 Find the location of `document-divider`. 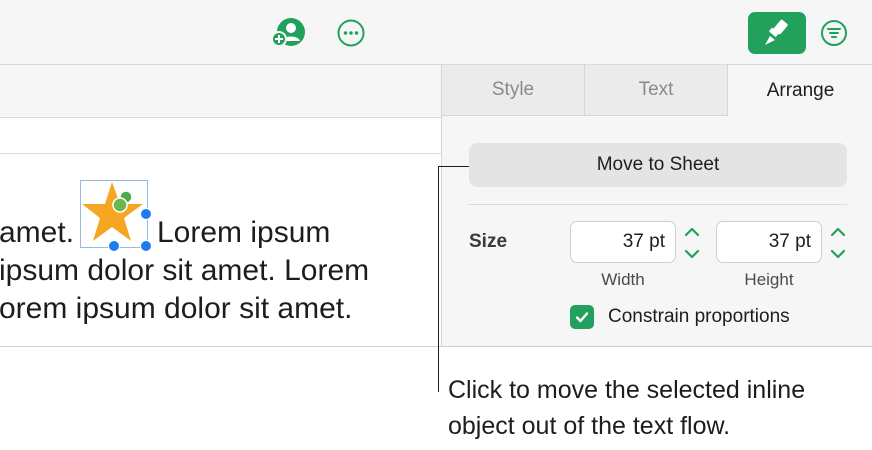

document-divider is located at coordinates (220, 153).